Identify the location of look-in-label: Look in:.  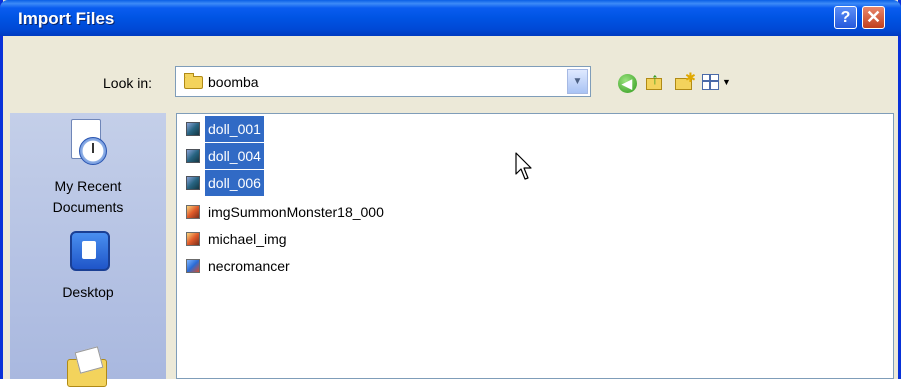
(128, 83).